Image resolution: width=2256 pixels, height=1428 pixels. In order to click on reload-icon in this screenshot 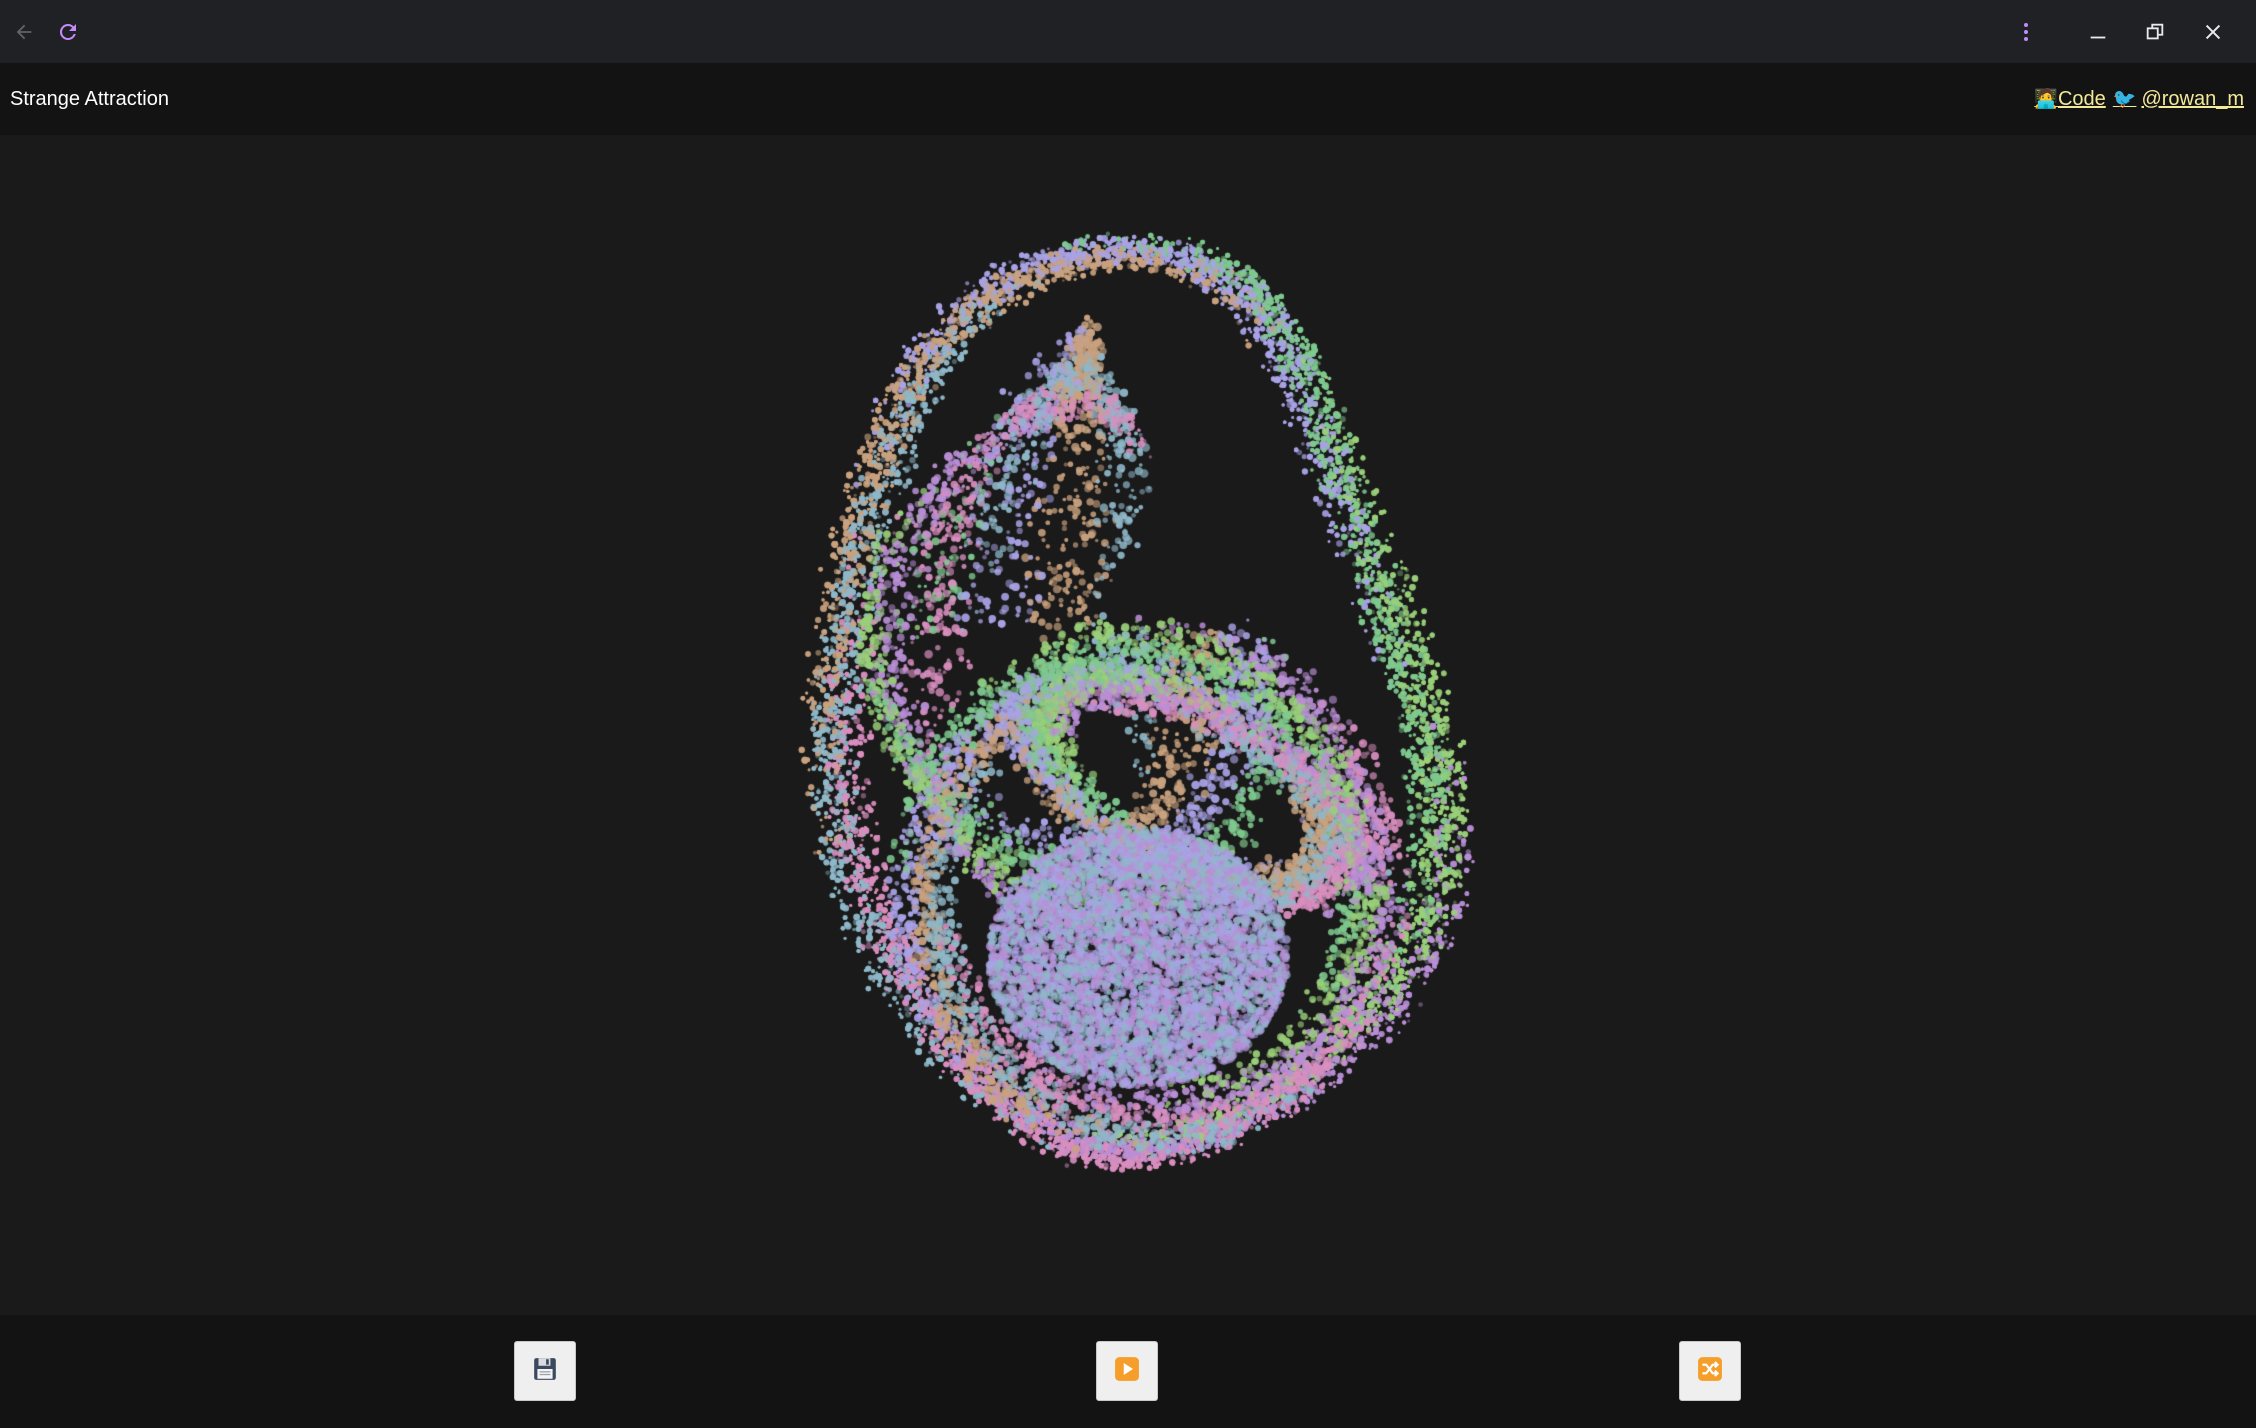, I will do `click(68, 32)`.